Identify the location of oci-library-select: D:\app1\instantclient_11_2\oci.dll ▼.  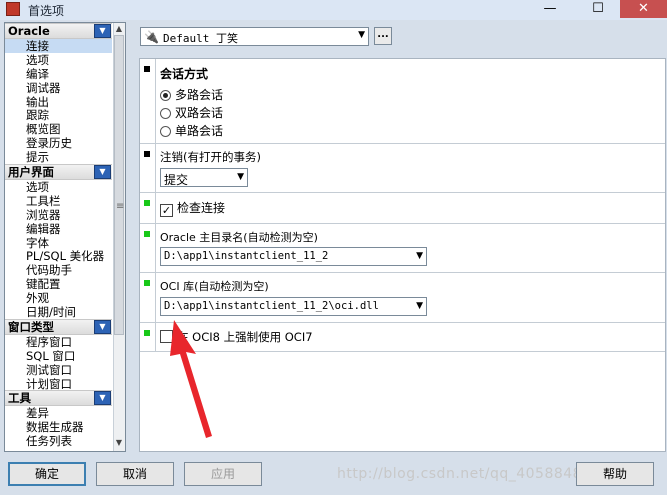
(293, 306).